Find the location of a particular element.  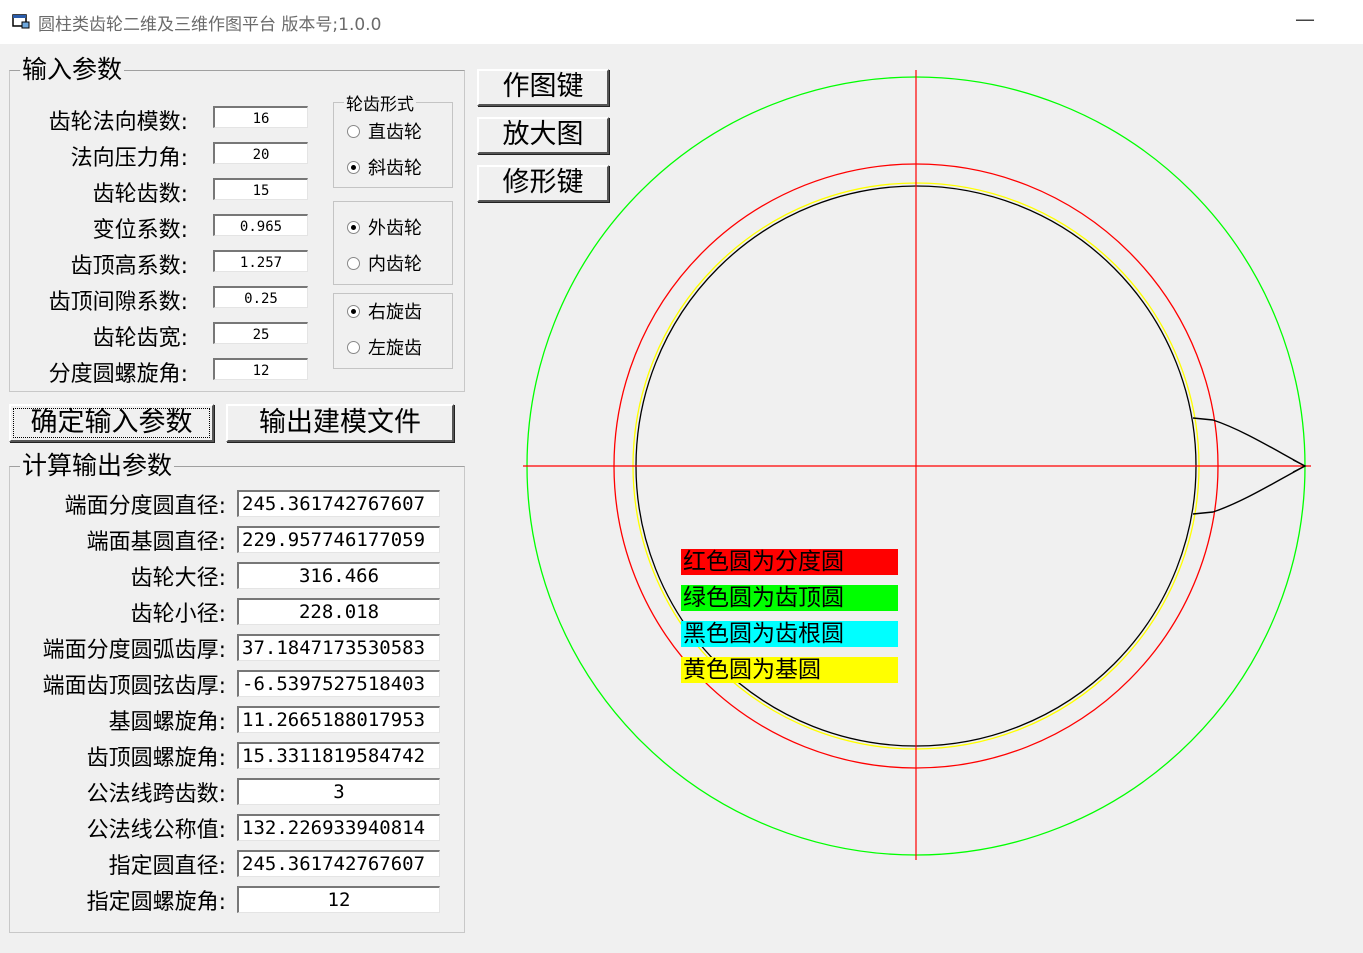

tip-diameter-output: 316.466 is located at coordinates (338, 575).